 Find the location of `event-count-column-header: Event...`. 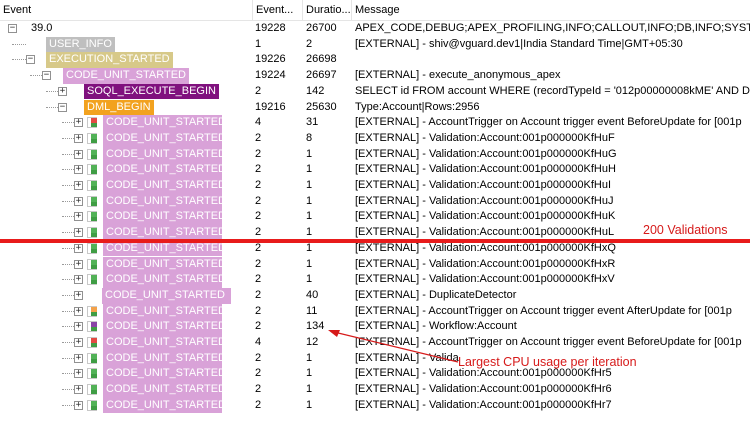

event-count-column-header: Event... is located at coordinates (278, 10).